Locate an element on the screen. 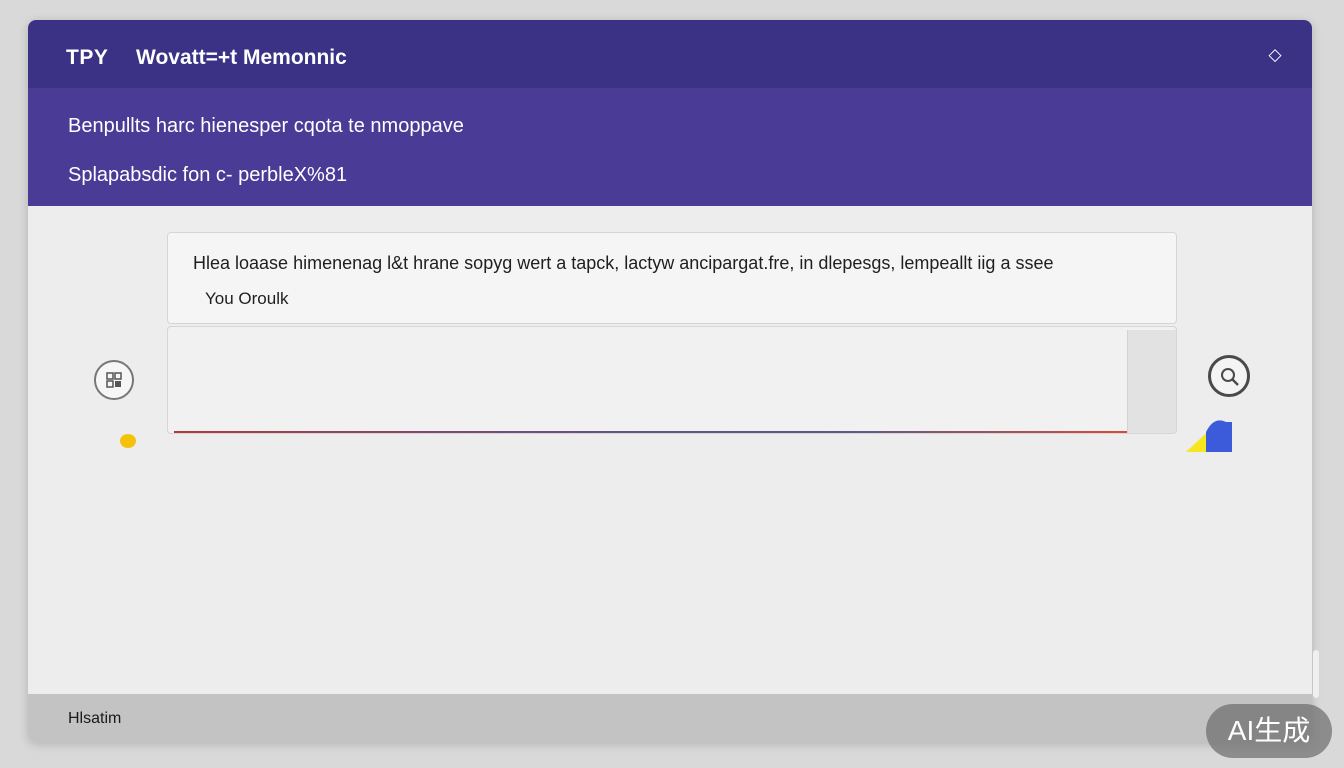  grid-icon is located at coordinates (114, 380).